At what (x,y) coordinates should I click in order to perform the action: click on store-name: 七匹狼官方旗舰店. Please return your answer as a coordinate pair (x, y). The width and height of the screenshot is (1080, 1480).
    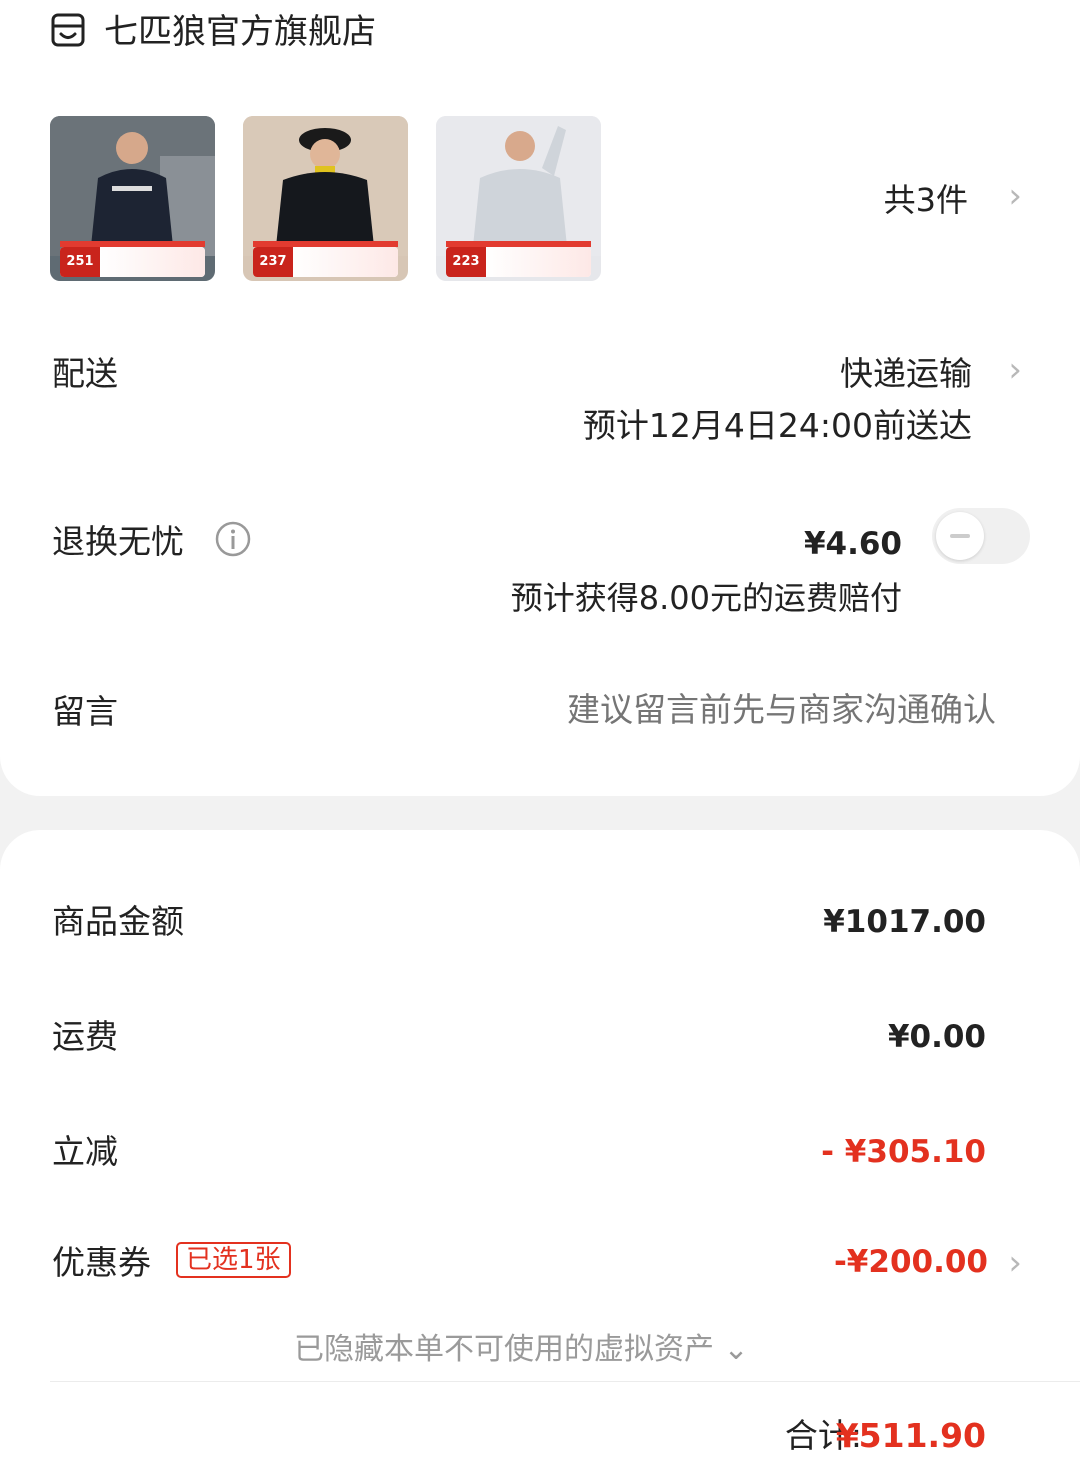
    Looking at the image, I should click on (240, 32).